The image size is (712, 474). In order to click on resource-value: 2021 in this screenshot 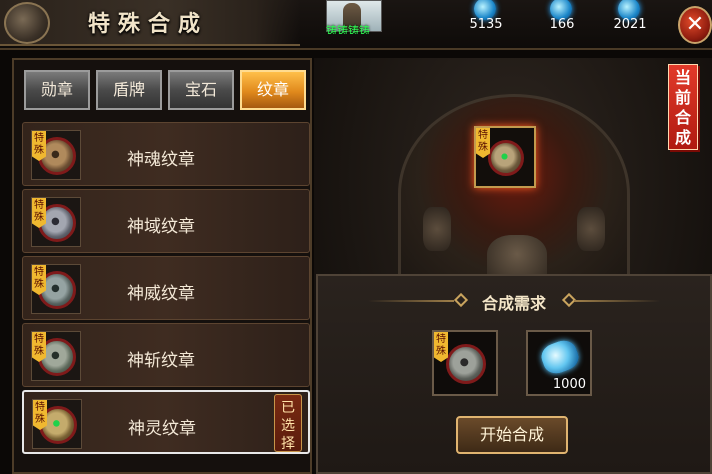, I will do `click(630, 24)`.